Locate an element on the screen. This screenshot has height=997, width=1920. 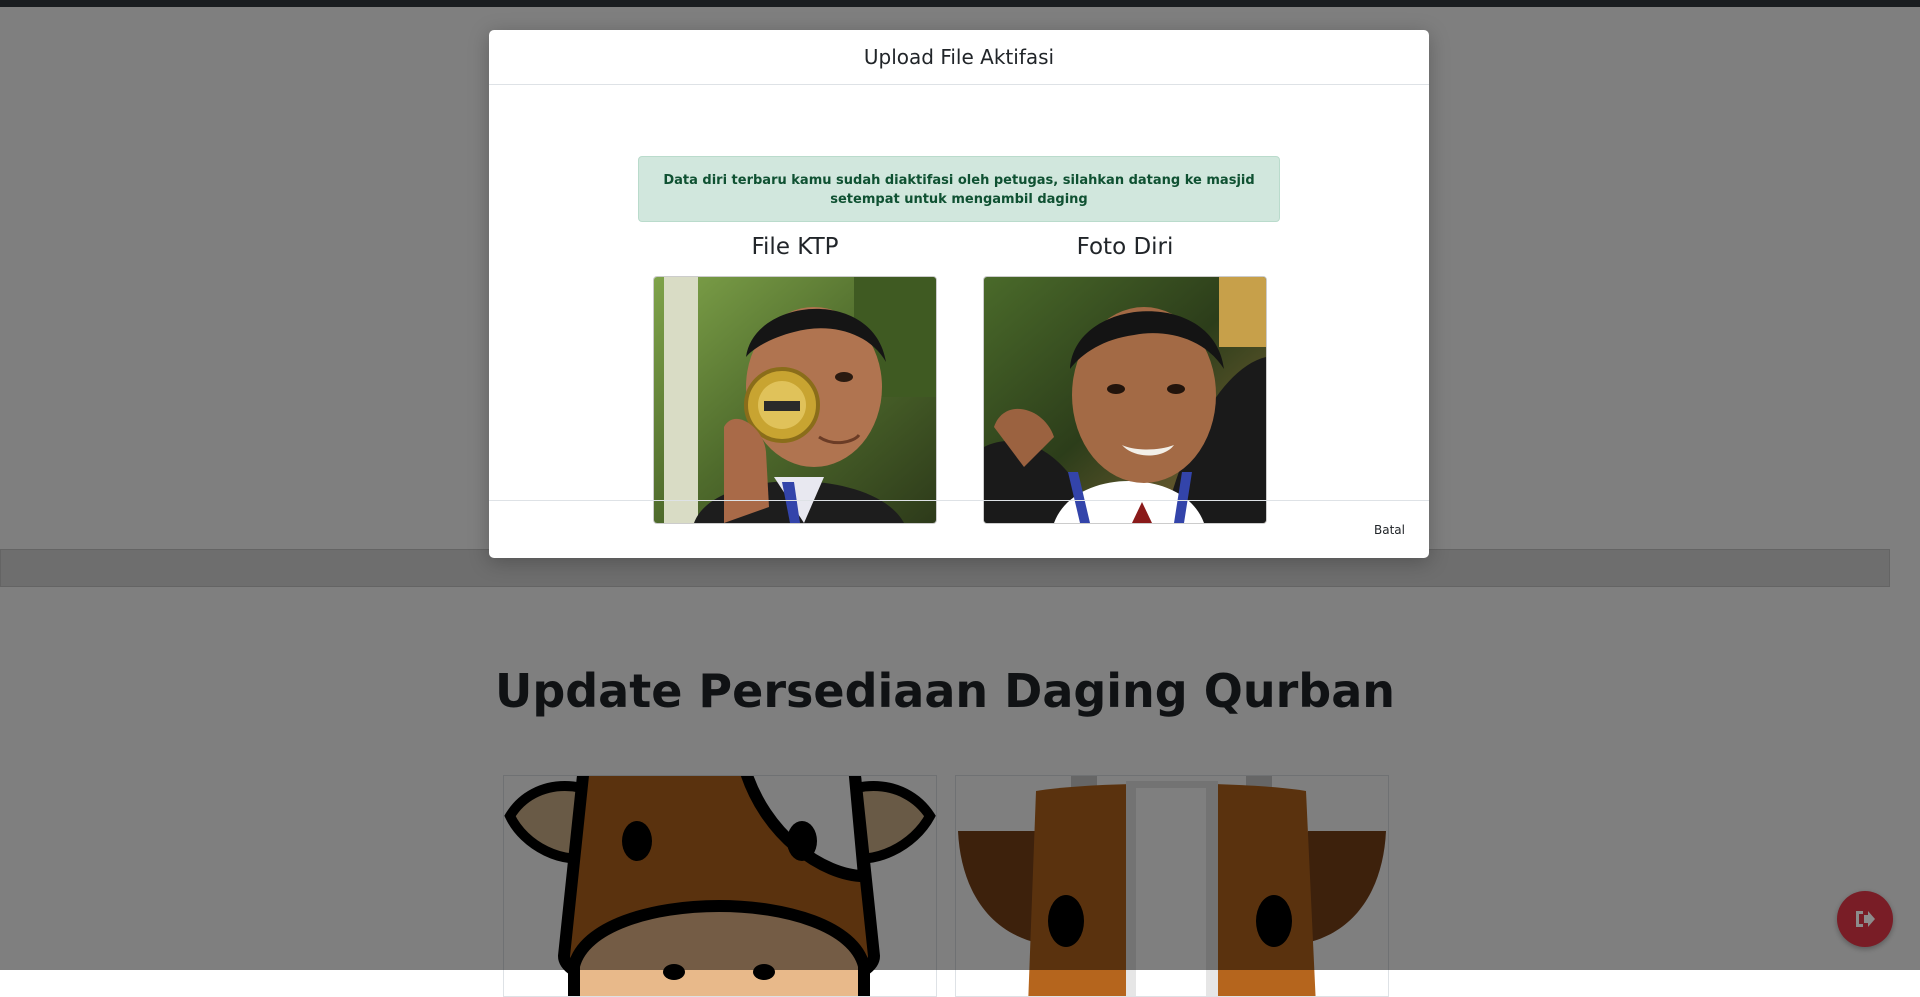
ktp-title: File KTP is located at coordinates (795, 247).